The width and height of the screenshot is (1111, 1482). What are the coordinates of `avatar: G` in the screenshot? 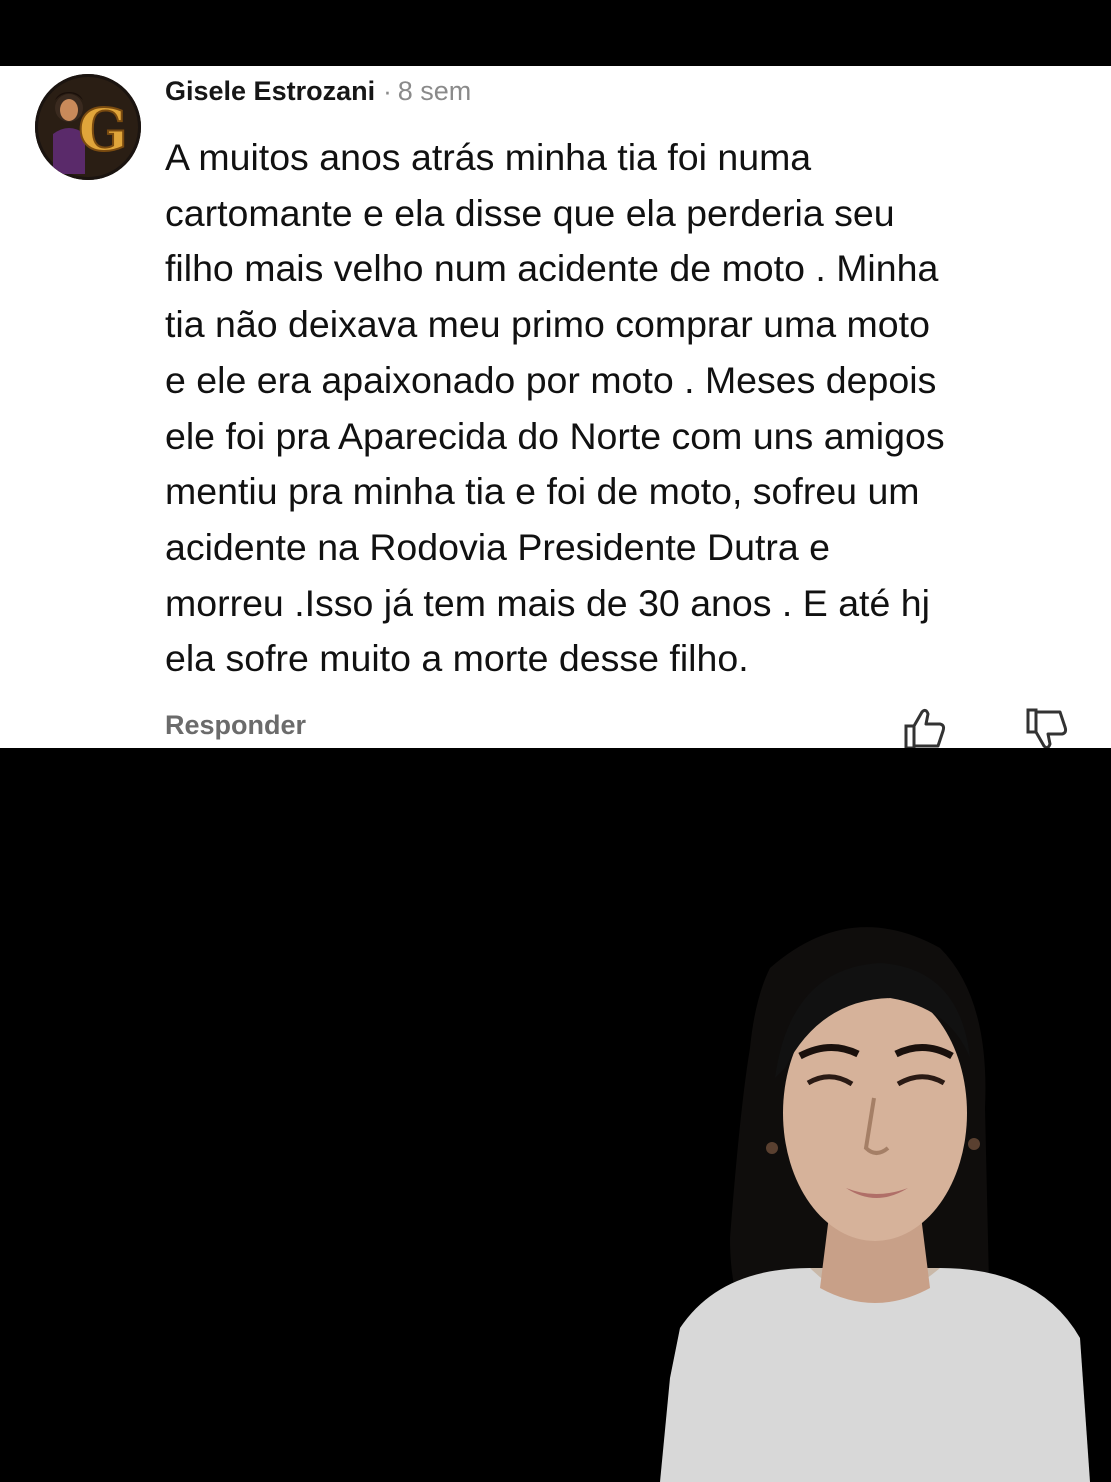 It's located at (88, 127).